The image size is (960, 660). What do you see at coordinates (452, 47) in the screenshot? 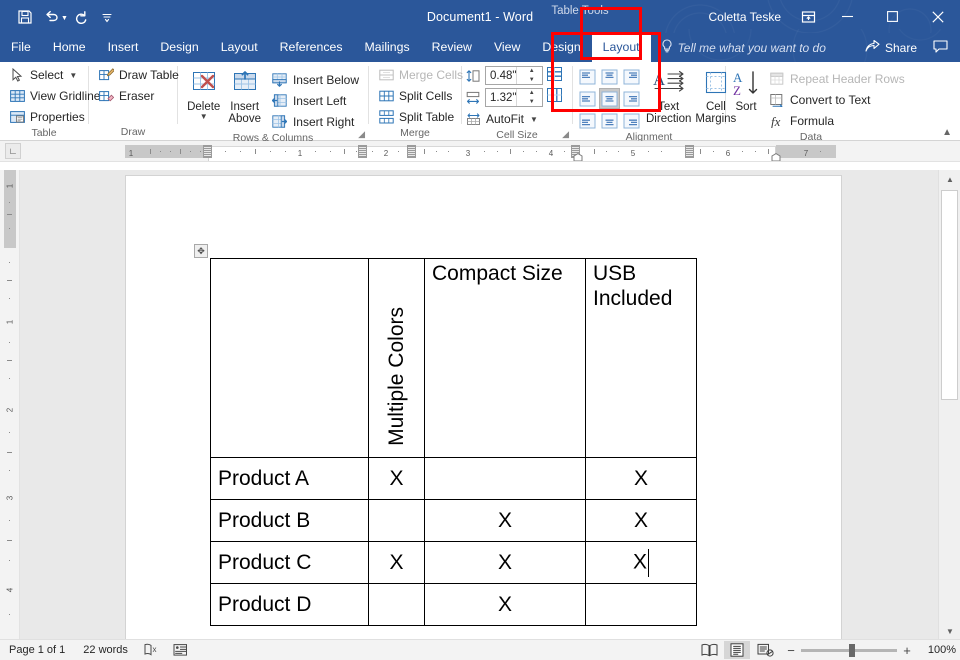
I see `tab-review: Review` at bounding box center [452, 47].